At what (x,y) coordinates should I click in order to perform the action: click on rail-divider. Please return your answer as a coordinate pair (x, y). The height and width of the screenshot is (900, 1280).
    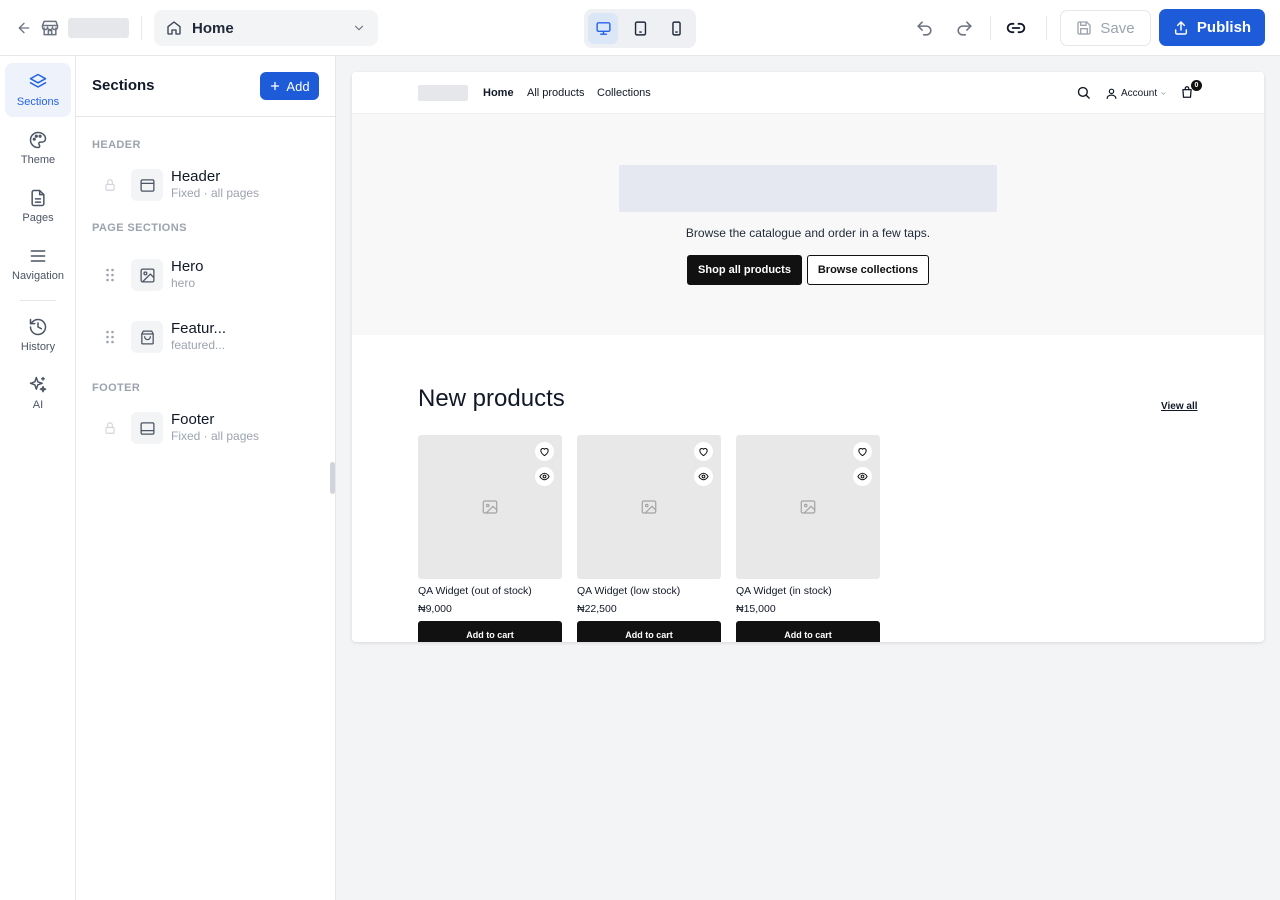
    Looking at the image, I should click on (38, 300).